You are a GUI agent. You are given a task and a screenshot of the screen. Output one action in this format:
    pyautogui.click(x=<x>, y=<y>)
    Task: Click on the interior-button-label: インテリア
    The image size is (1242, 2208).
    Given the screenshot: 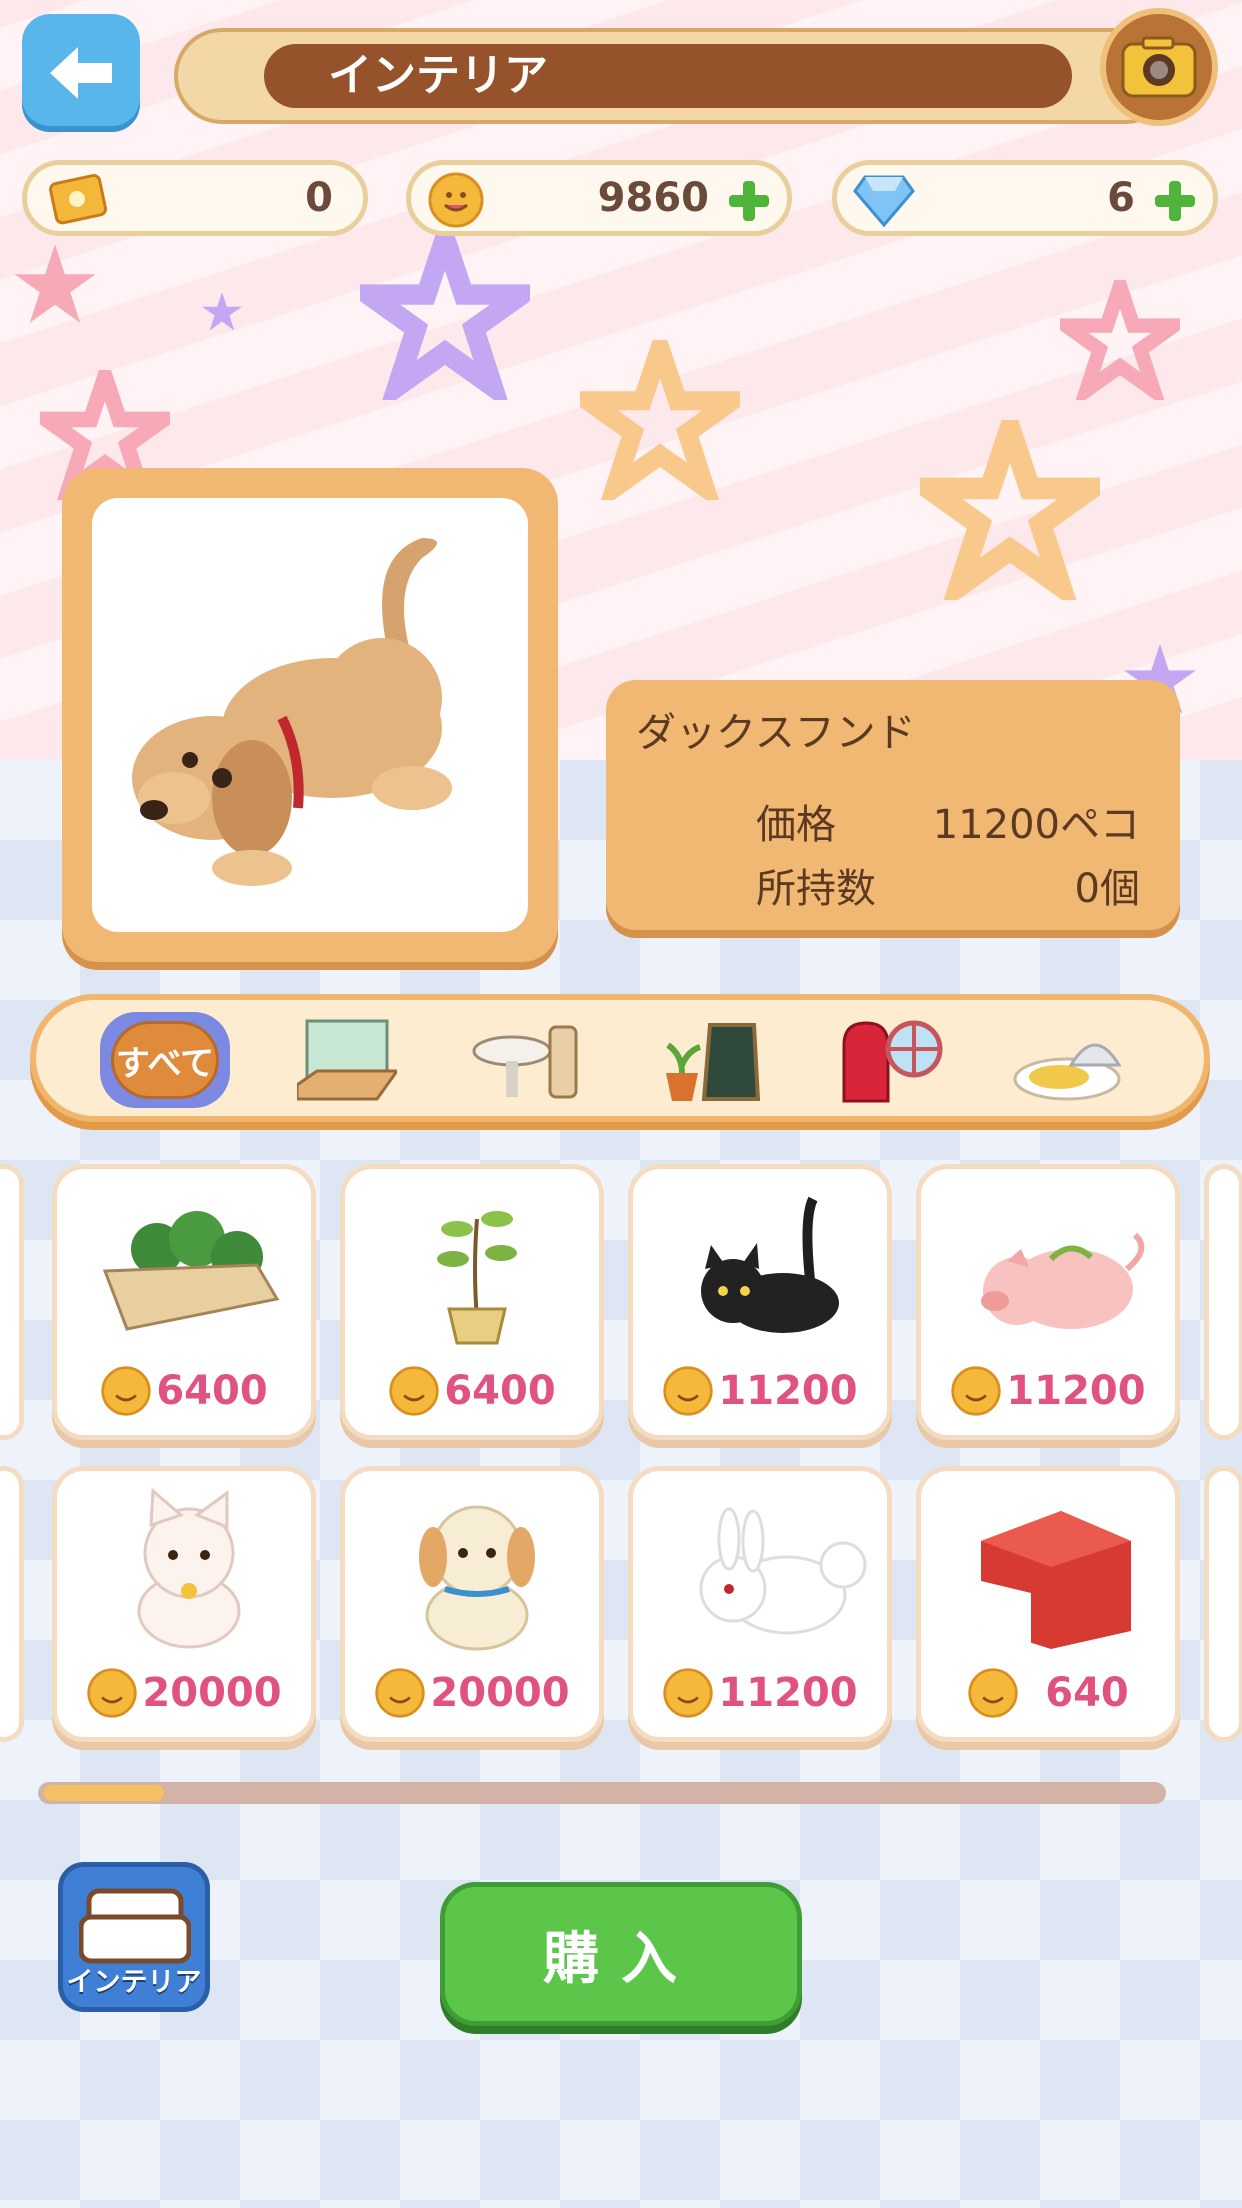 What is the action you would take?
    pyautogui.click(x=134, y=1982)
    